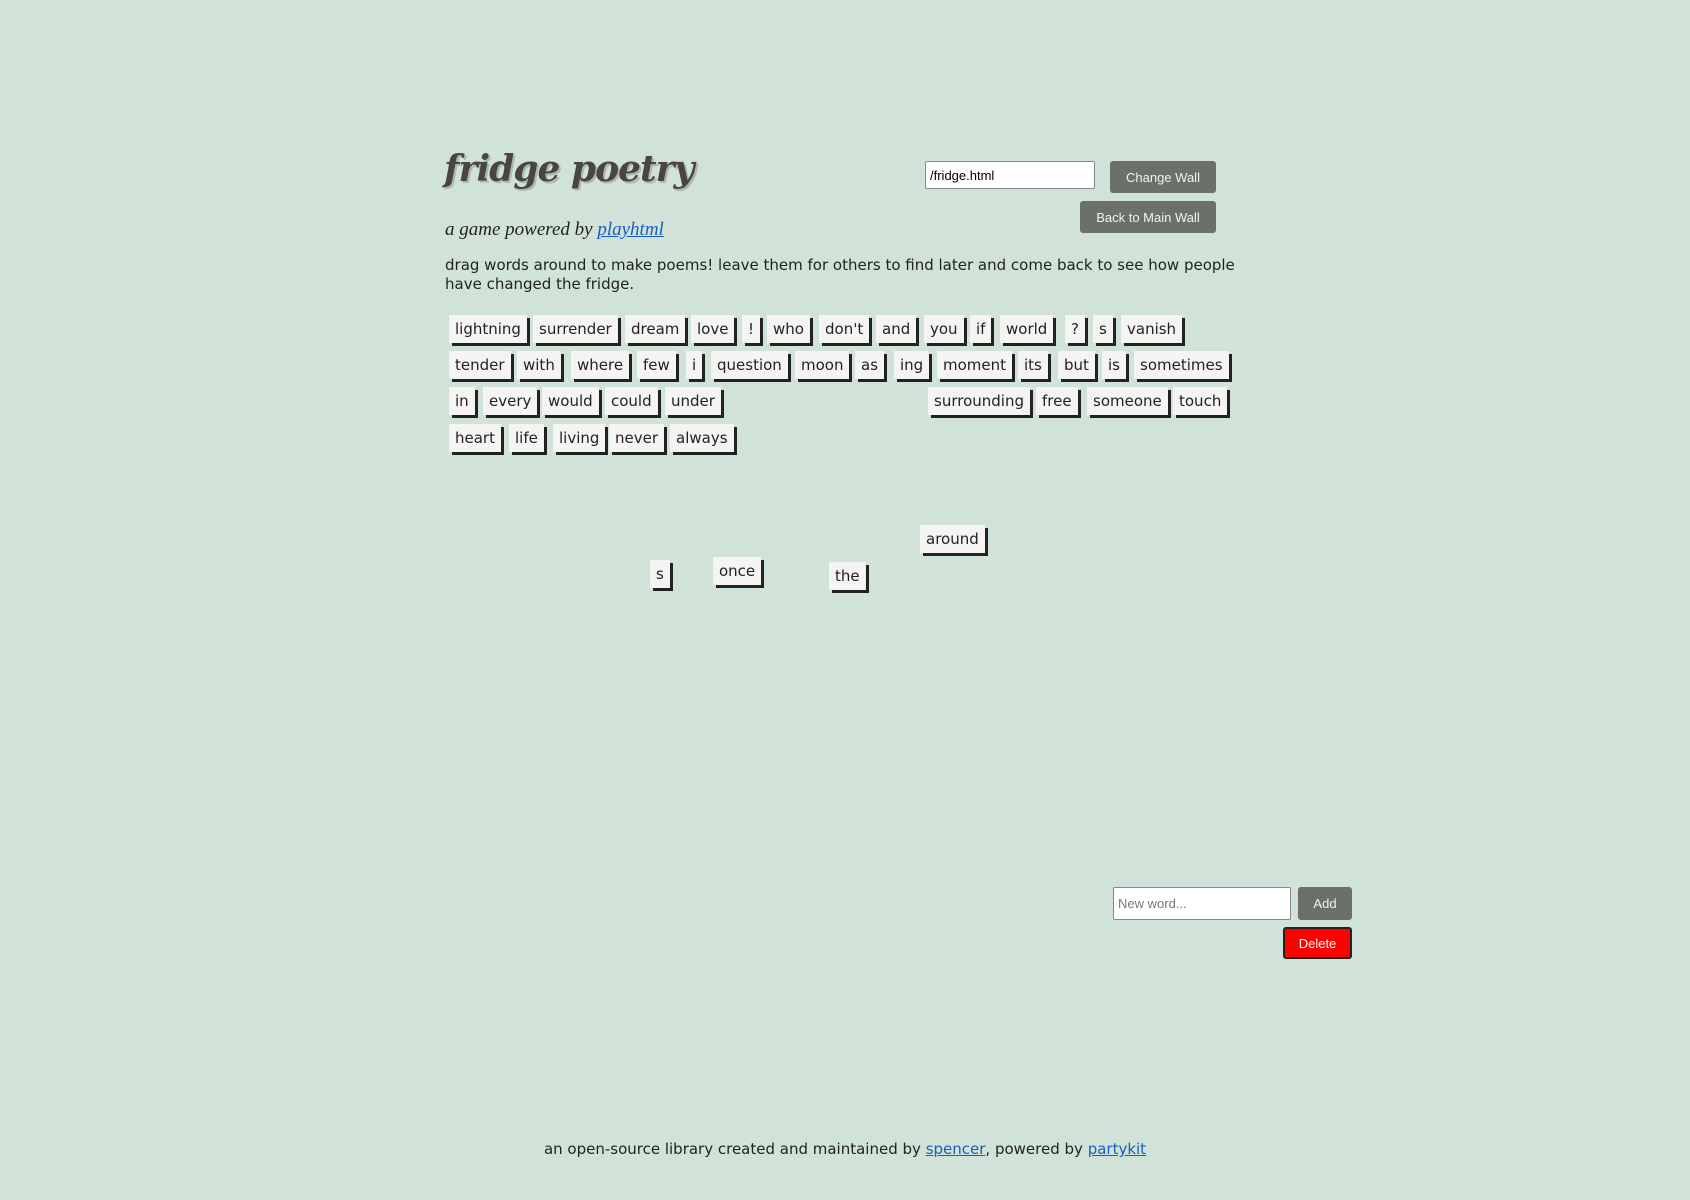 This screenshot has width=1690, height=1200. I want to click on back-to-main-wall-button: Back to Main Wall, so click(1148, 217).